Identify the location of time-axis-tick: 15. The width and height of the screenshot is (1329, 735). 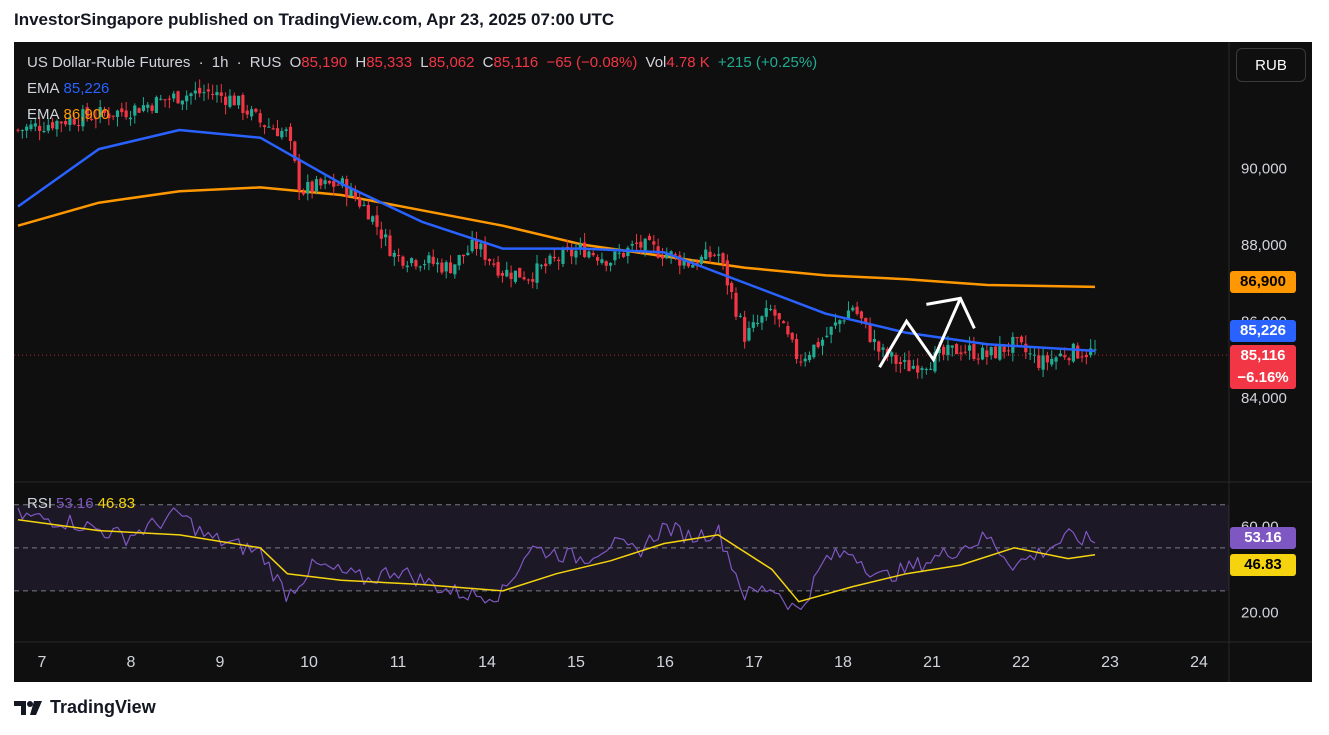
(576, 662).